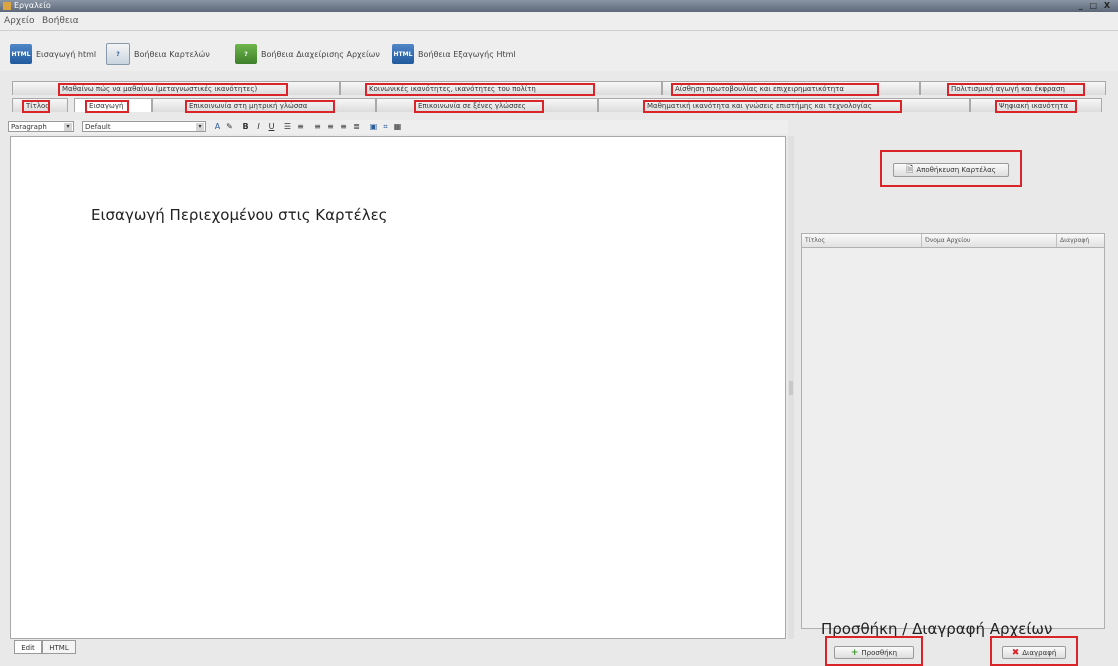  Describe the element at coordinates (300, 126) in the screenshot. I see `numbered-list-icon: ≡` at that location.